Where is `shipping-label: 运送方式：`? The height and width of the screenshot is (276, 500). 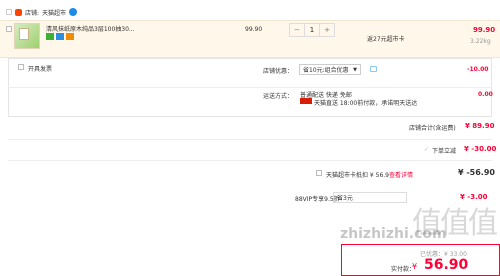 shipping-label: 运送方式： is located at coordinates (278, 96).